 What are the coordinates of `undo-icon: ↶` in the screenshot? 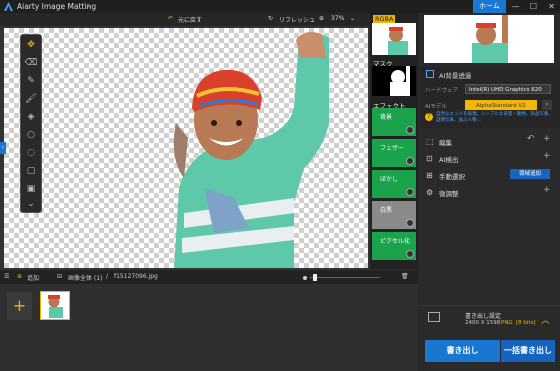 It's located at (170, 18).